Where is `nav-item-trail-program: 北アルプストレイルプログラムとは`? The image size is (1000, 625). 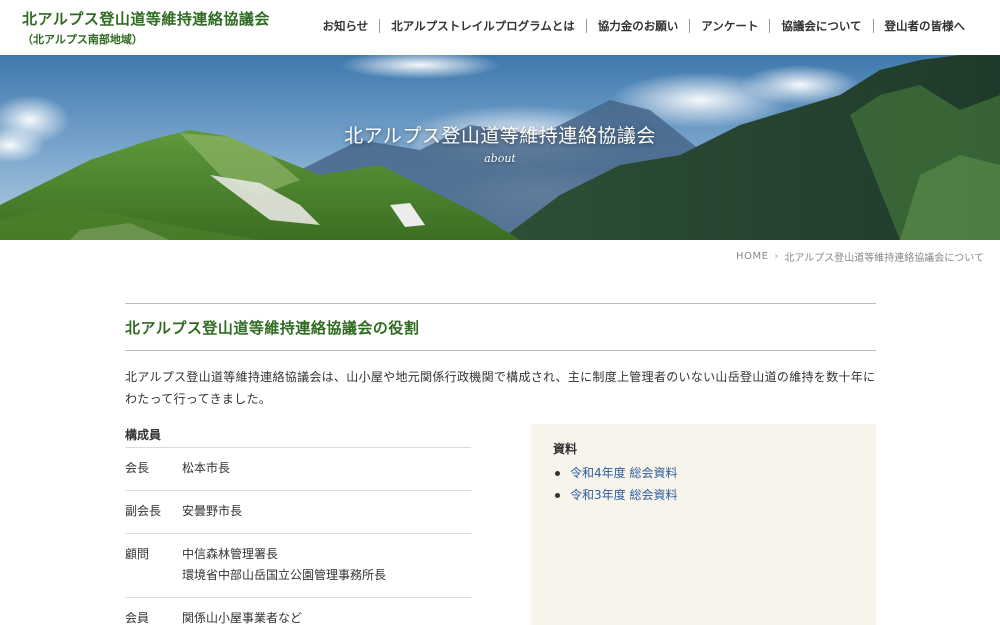 nav-item-trail-program: 北アルプストレイルプログラムとは is located at coordinates (482, 26).